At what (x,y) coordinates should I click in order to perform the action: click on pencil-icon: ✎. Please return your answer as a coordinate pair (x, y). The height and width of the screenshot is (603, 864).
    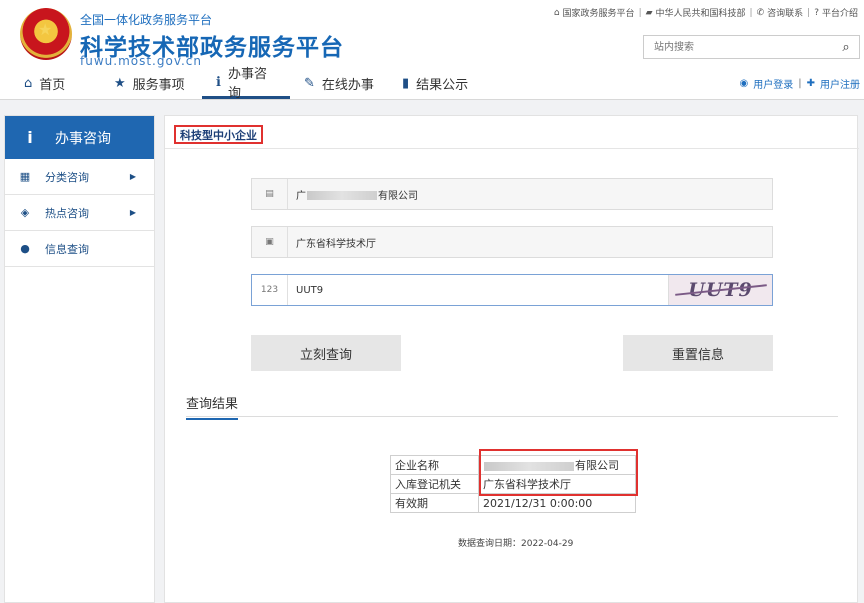
    Looking at the image, I should click on (309, 83).